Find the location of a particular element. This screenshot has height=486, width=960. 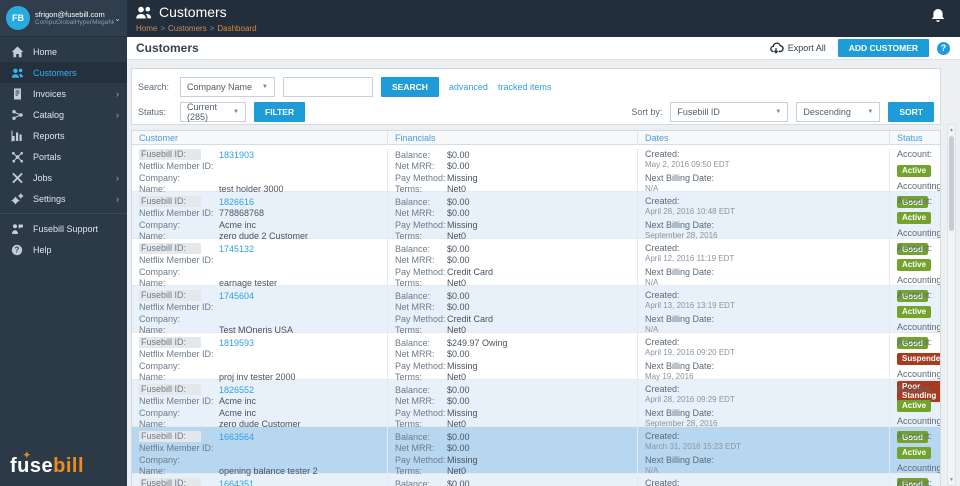

scroll-up-icon: ▲ is located at coordinates (951, 130).